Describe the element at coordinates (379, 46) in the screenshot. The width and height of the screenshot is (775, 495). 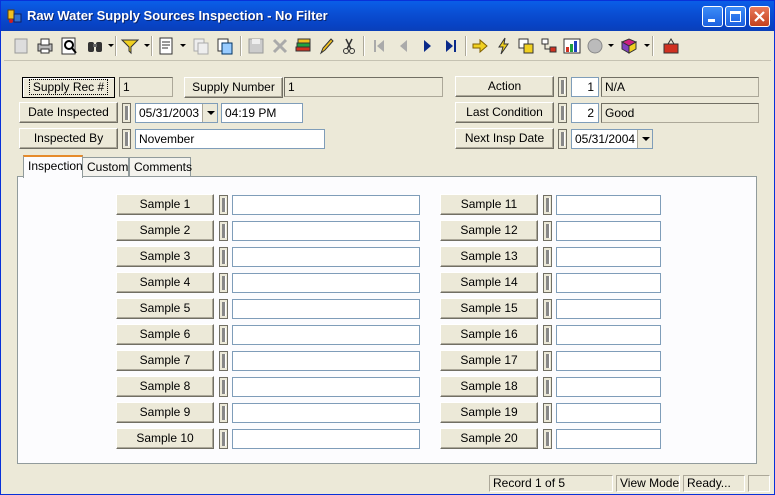
I see `first-record-button` at that location.